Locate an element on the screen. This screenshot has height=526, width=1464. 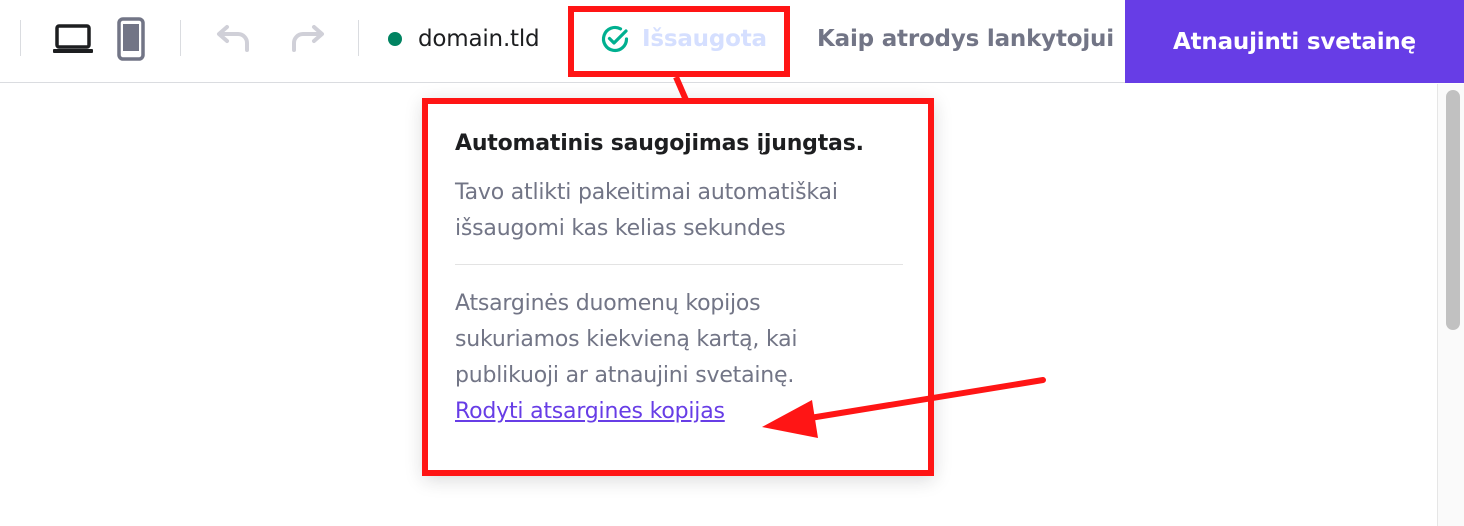
update-website-button: Atnaujinti svetainę is located at coordinates (1294, 41).